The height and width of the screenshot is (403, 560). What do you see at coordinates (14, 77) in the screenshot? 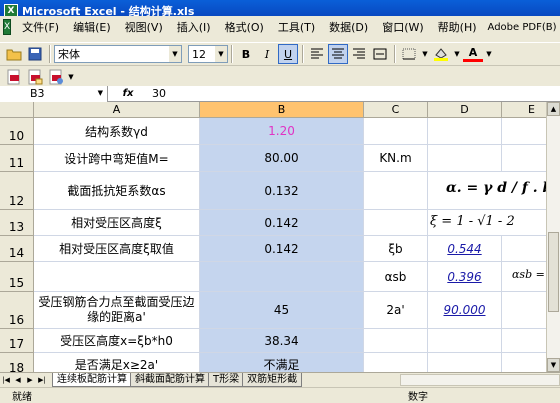
I see `pdf-convert-icon` at bounding box center [14, 77].